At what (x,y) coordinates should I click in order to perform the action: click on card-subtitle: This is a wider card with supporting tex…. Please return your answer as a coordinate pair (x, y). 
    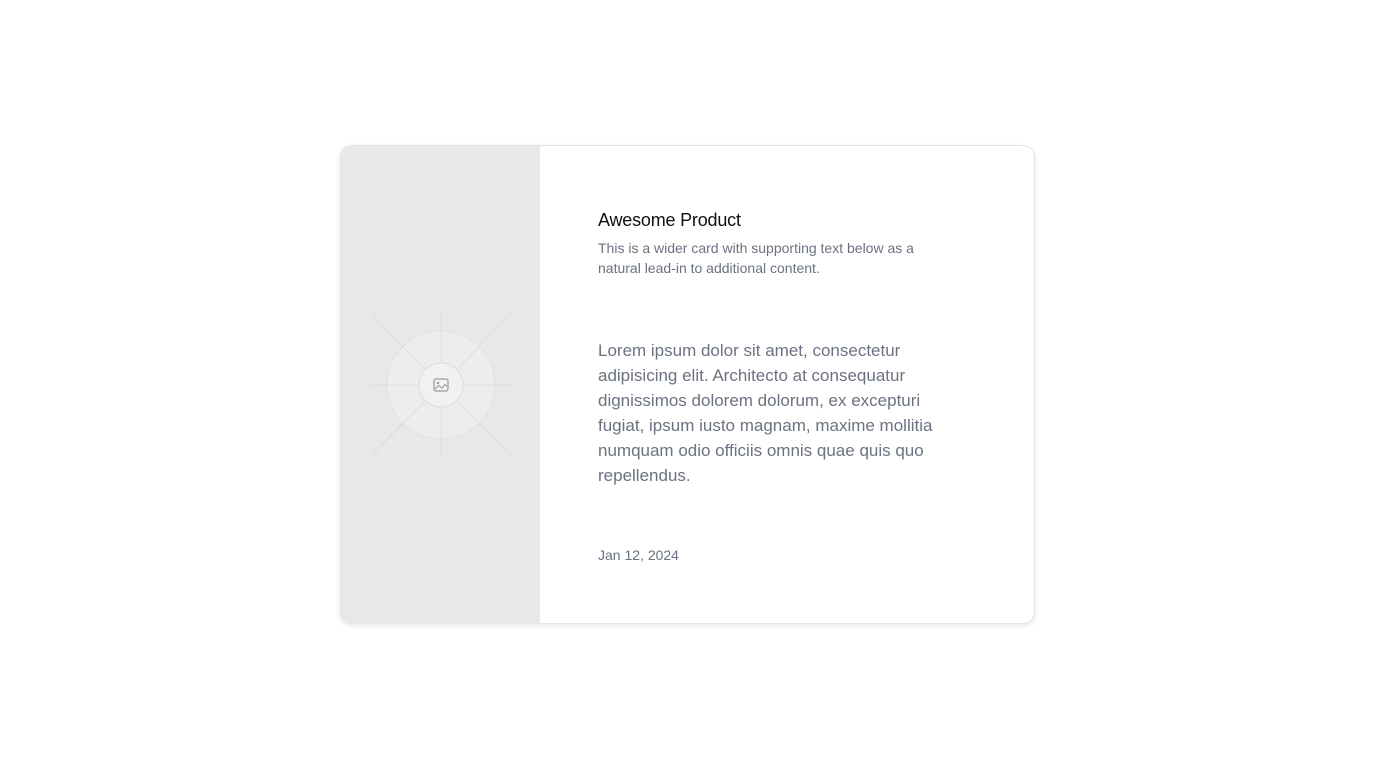
    Looking at the image, I should click on (756, 258).